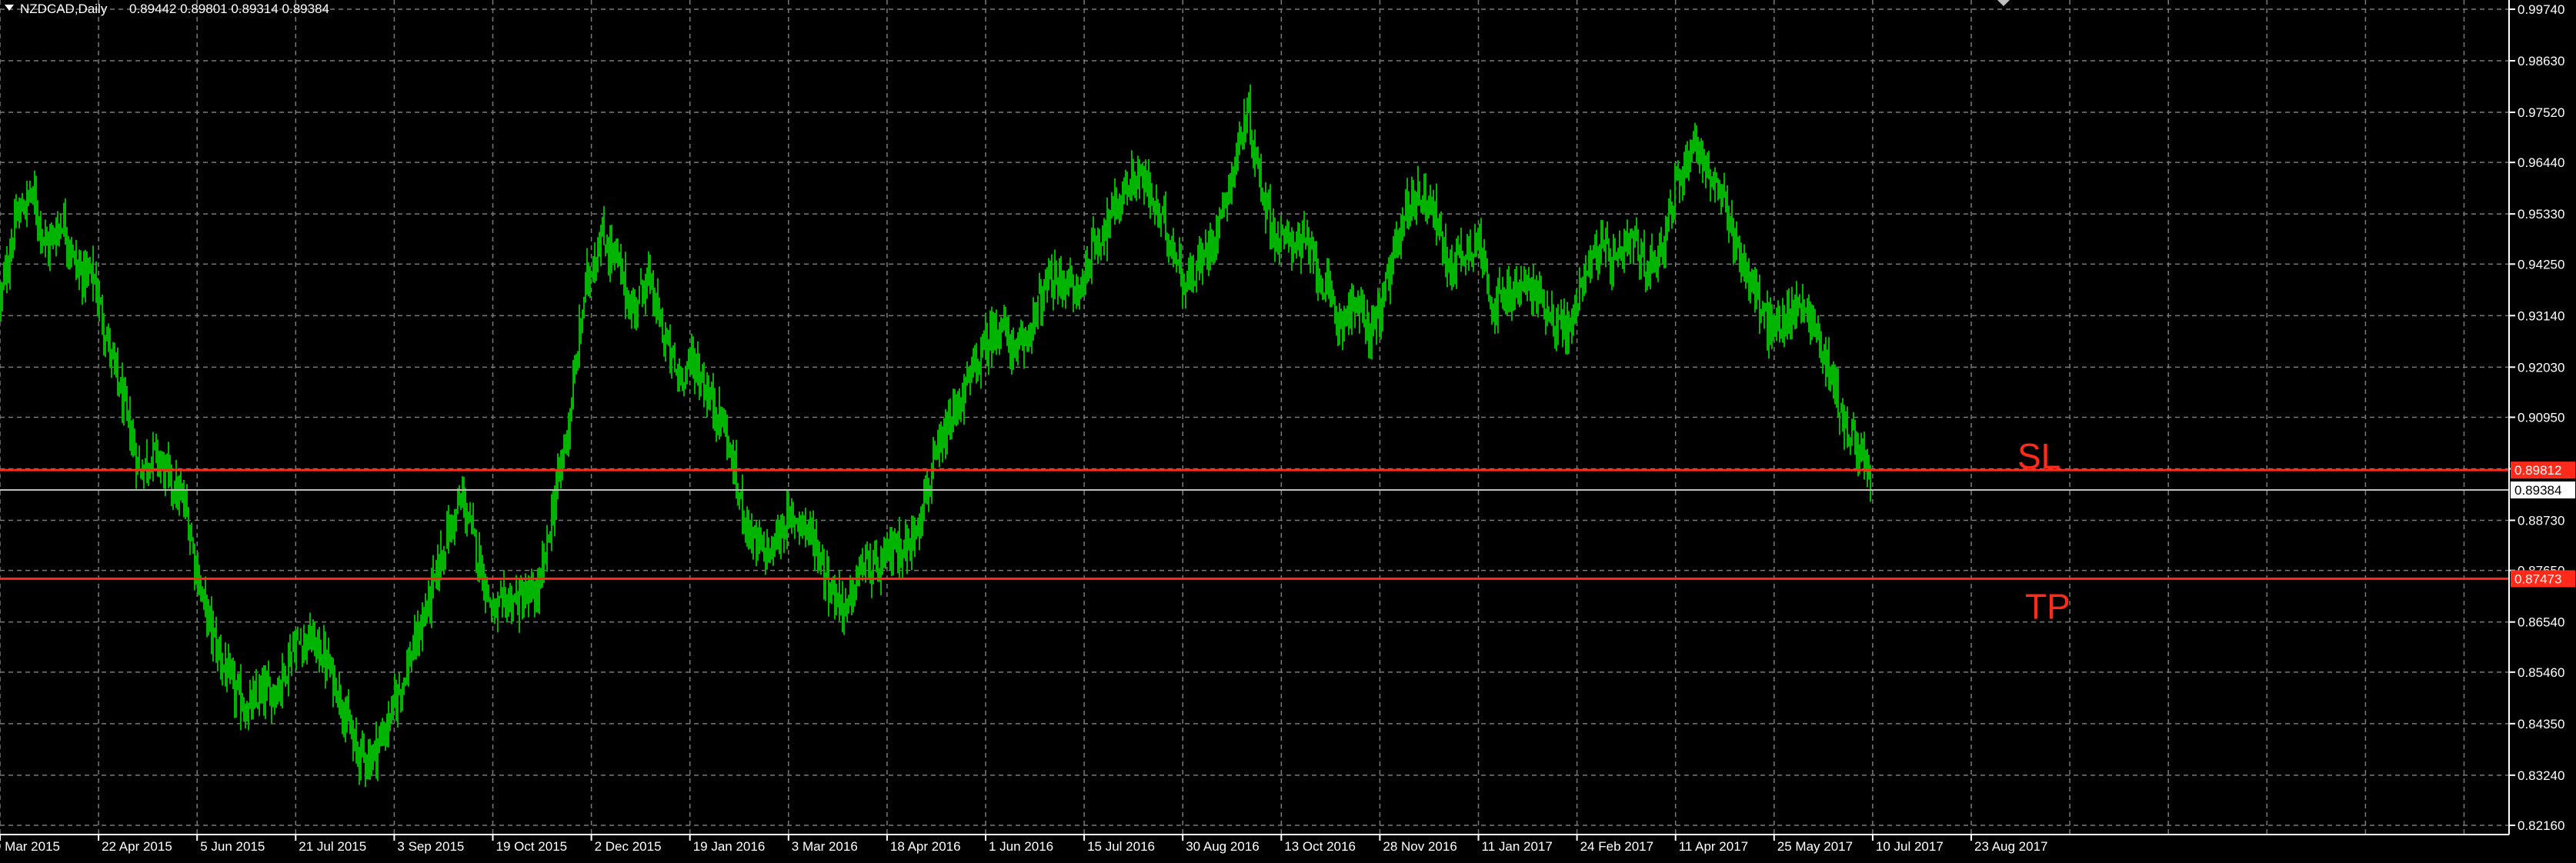 The width and height of the screenshot is (2576, 863). I want to click on x-tick-label: 19 Jan 2016, so click(730, 846).